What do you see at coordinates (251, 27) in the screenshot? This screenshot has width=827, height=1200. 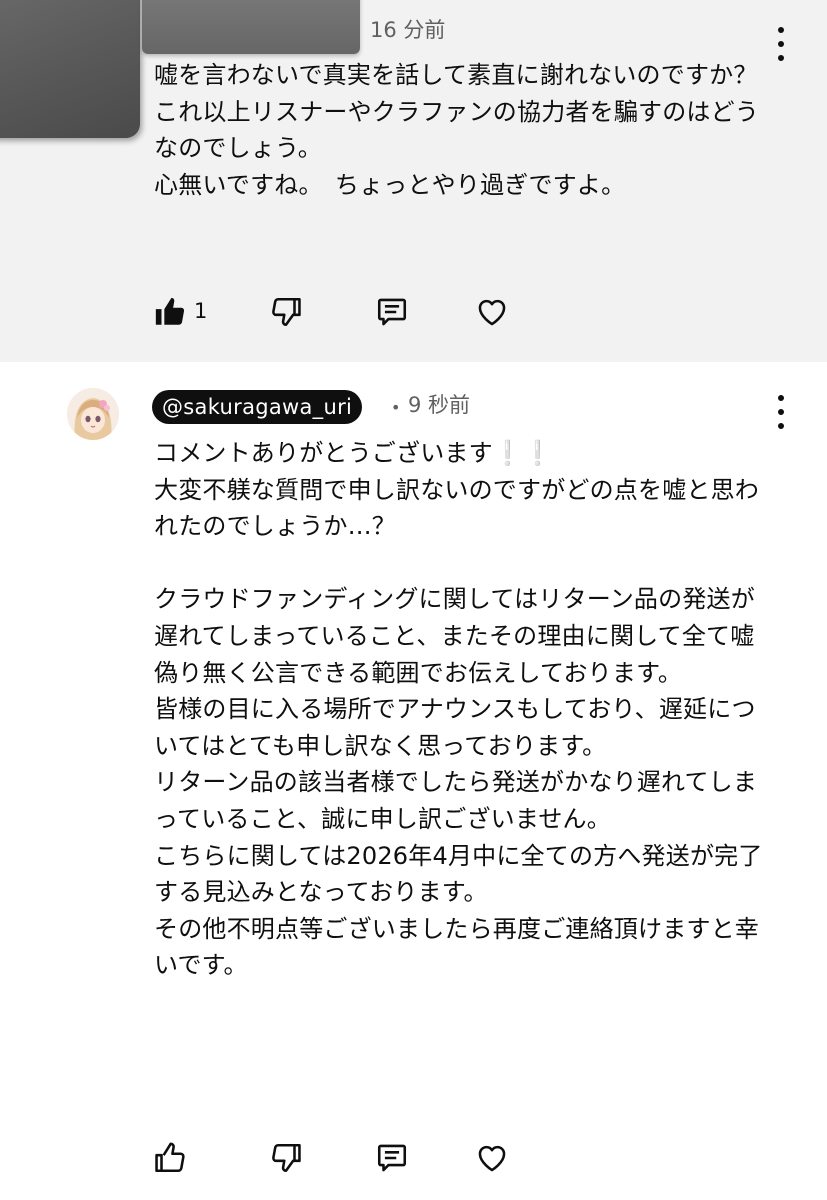 I see `redacted-username` at bounding box center [251, 27].